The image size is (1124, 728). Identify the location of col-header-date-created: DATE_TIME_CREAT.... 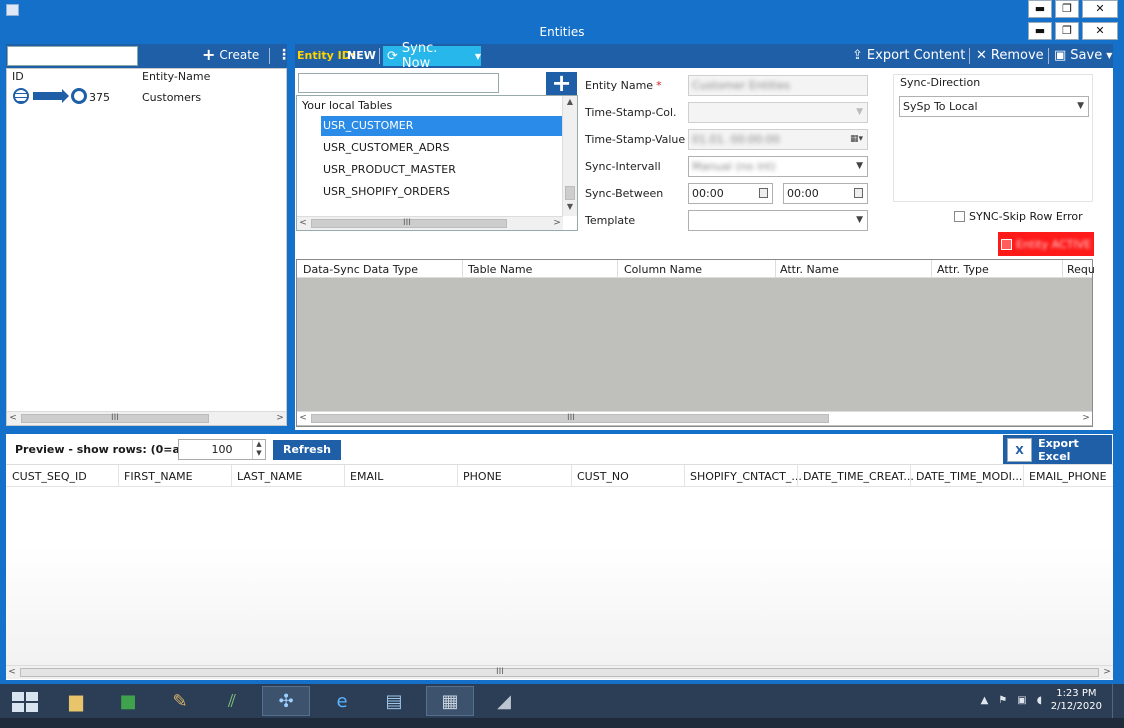
(858, 476).